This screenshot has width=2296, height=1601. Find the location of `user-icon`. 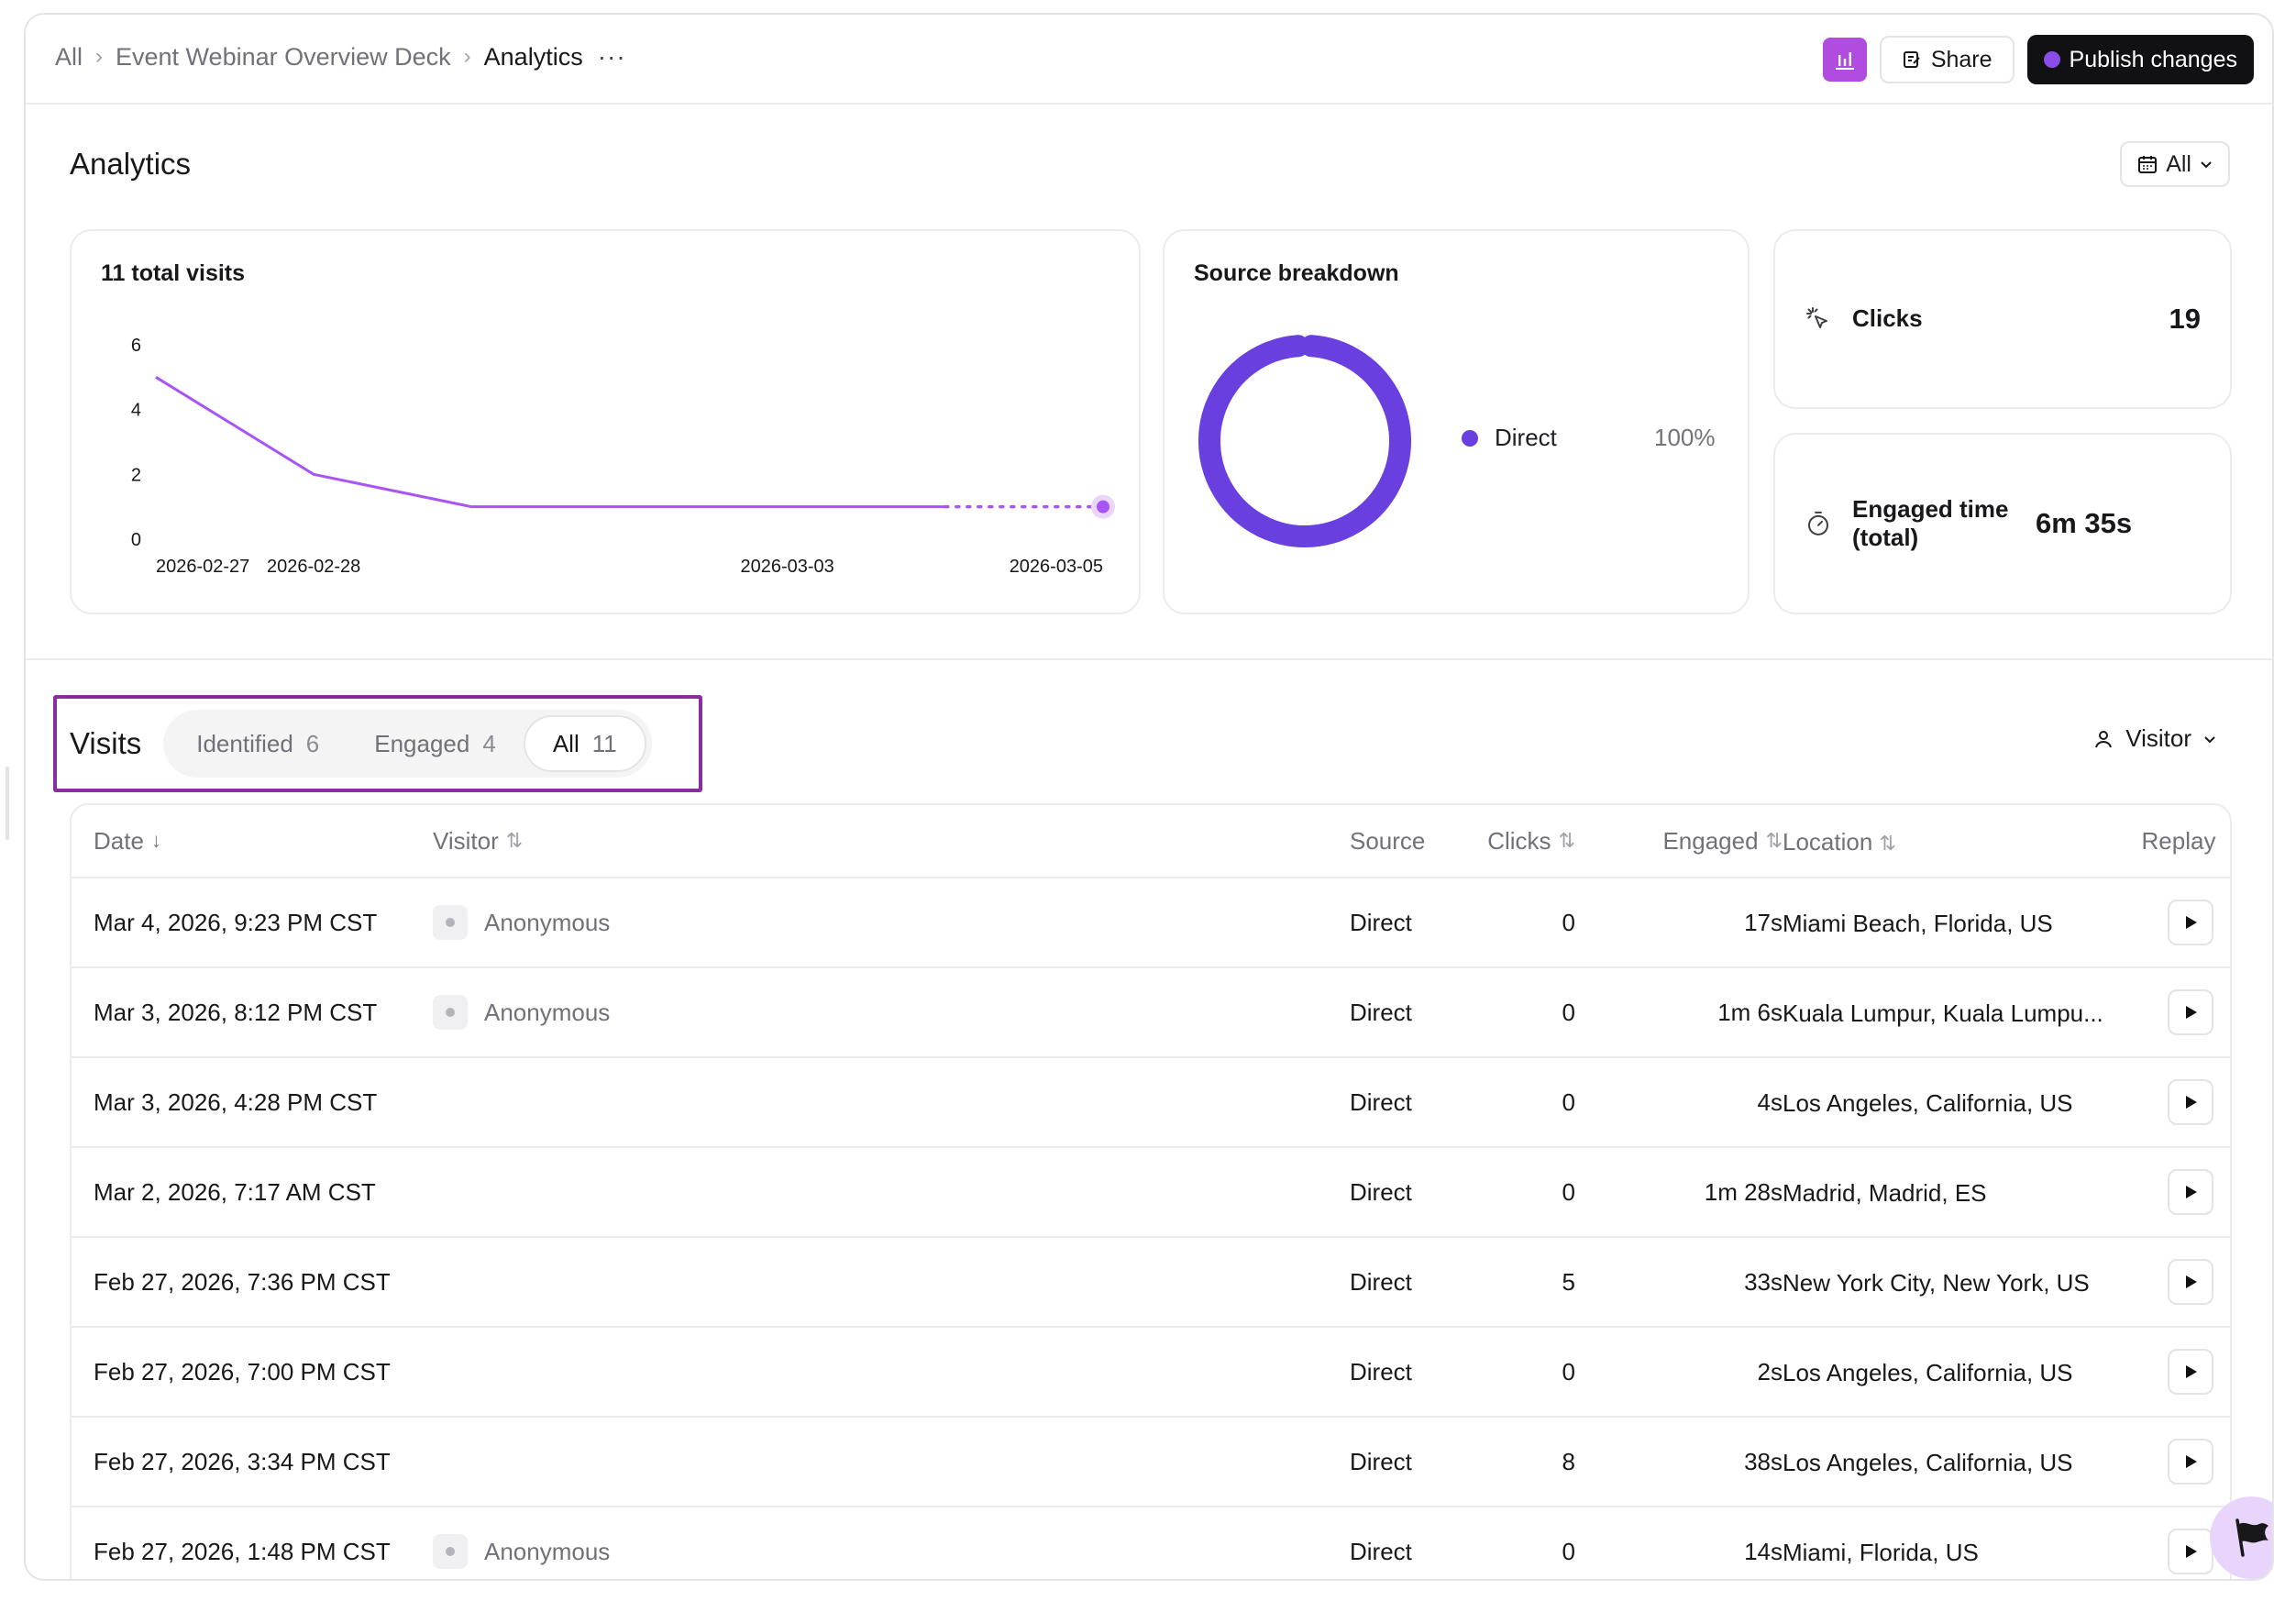

user-icon is located at coordinates (2104, 738).